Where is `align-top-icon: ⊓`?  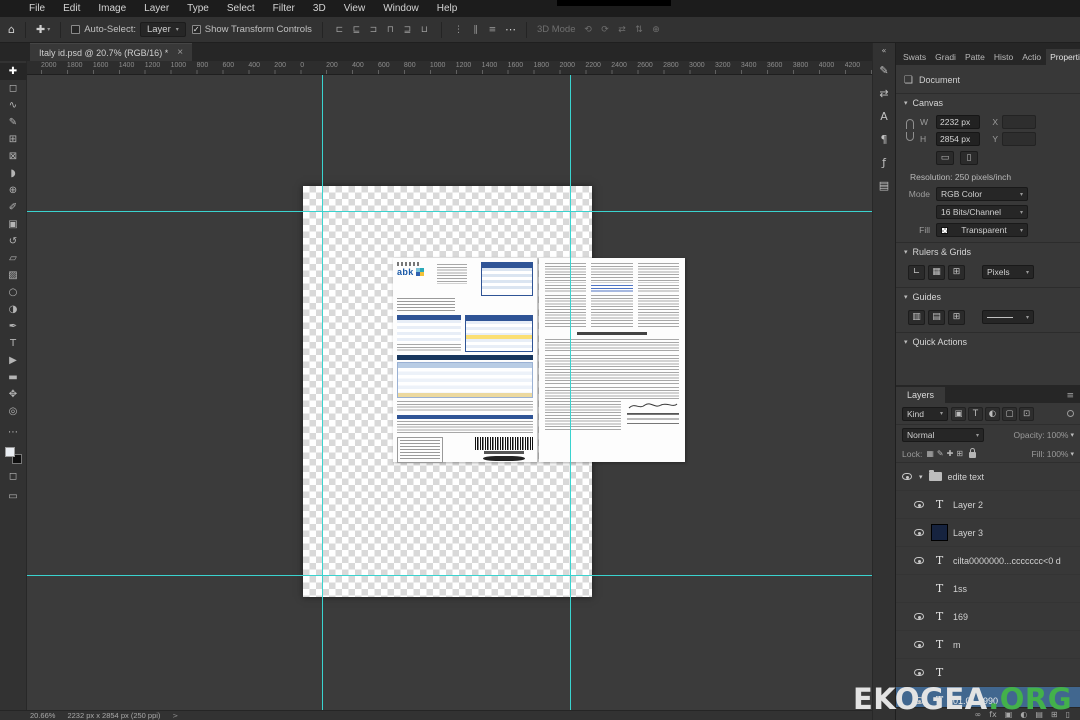 align-top-icon: ⊓ is located at coordinates (390, 30).